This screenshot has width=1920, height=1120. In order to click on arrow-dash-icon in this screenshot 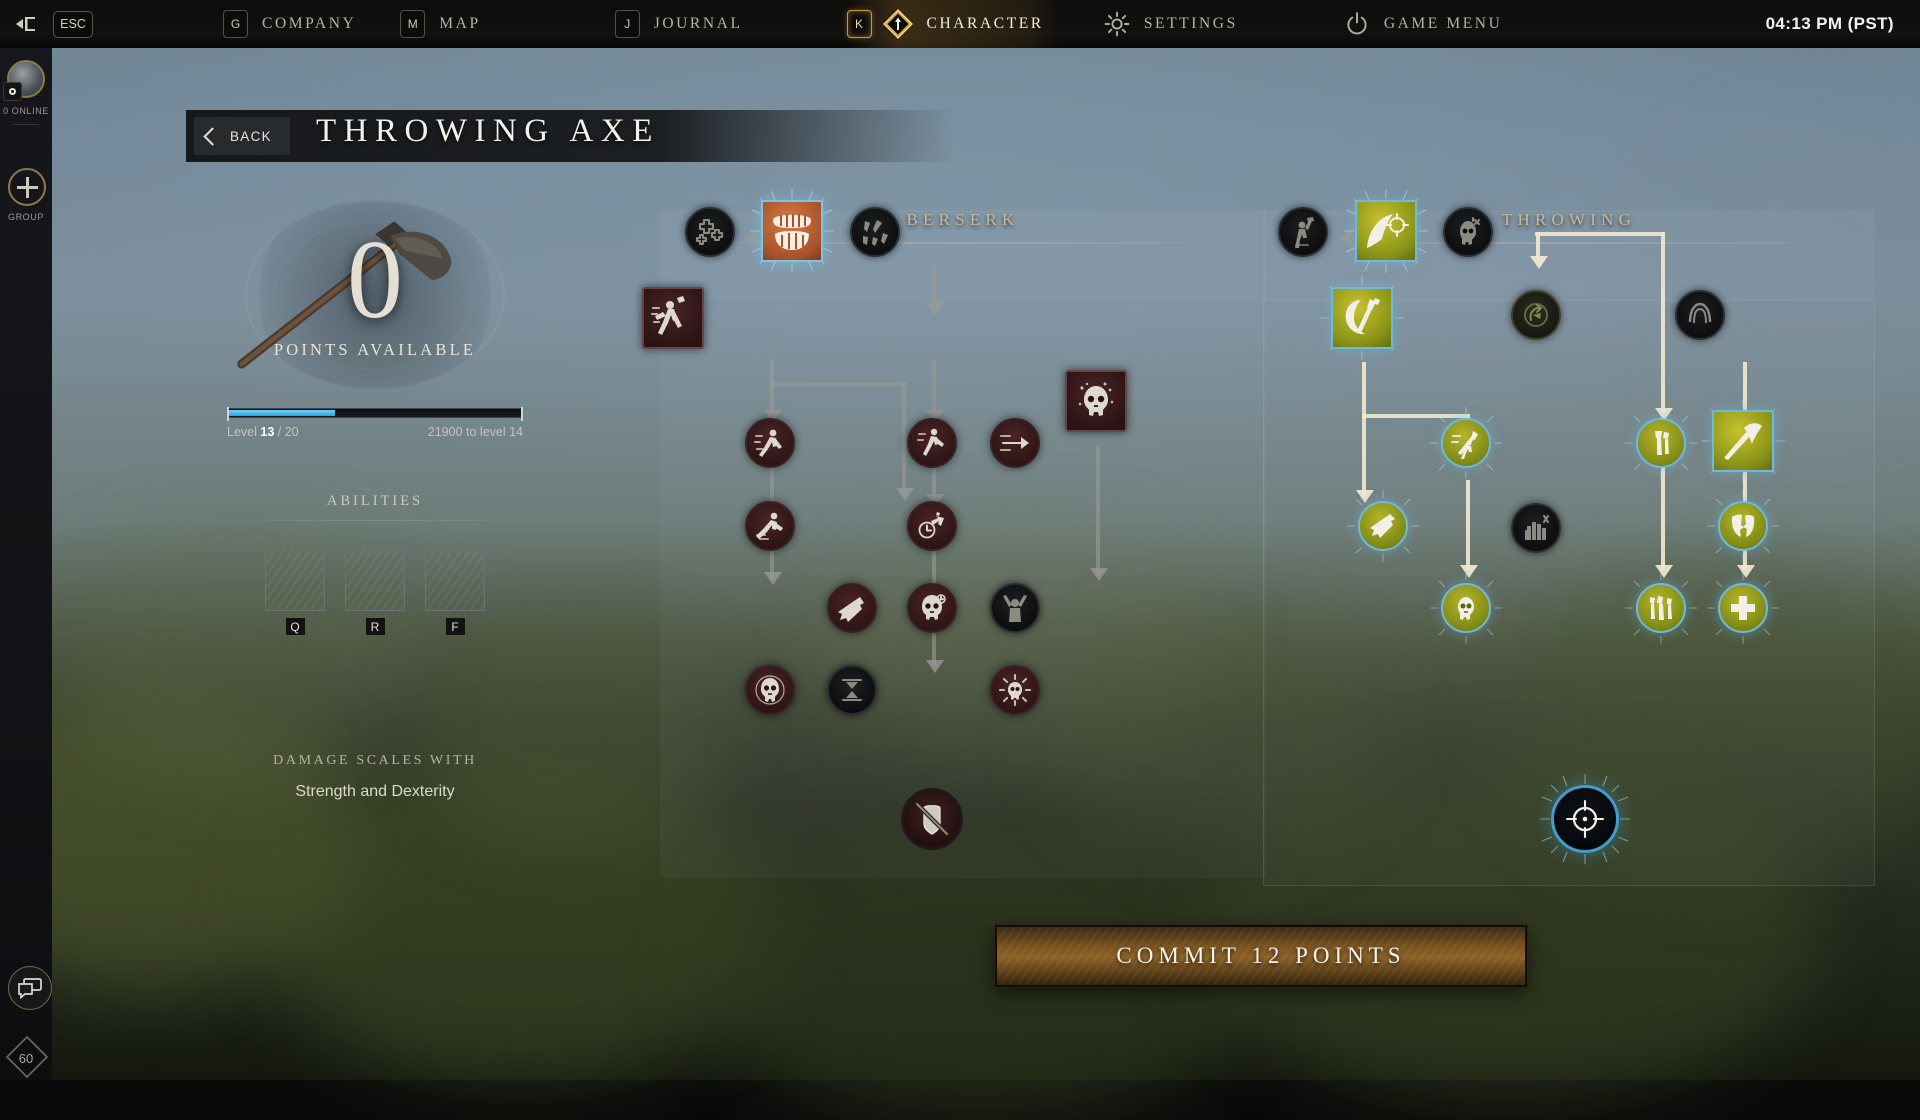, I will do `click(1015, 443)`.